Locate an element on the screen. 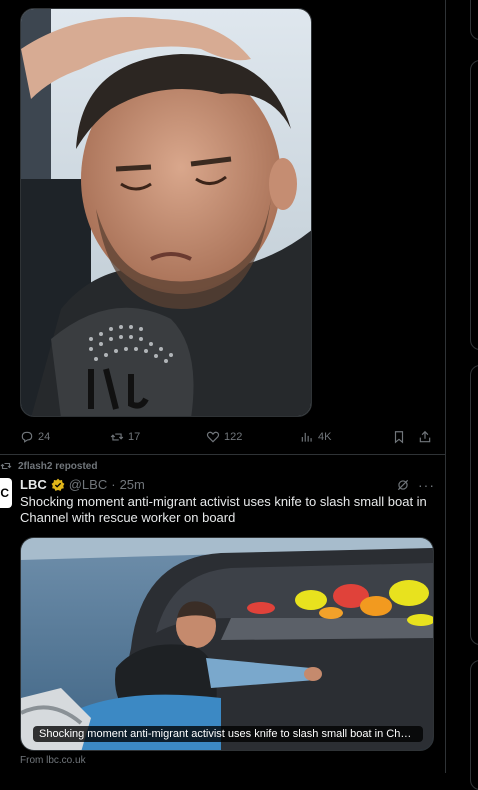 This screenshot has width=478, height=790. like-button: 122 is located at coordinates (224, 437).